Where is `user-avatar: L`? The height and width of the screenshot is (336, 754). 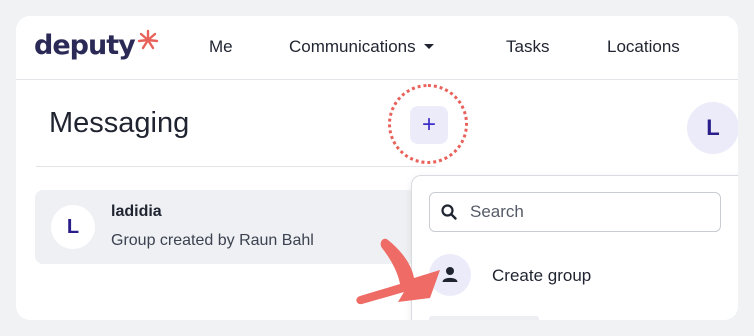 user-avatar: L is located at coordinates (712, 128).